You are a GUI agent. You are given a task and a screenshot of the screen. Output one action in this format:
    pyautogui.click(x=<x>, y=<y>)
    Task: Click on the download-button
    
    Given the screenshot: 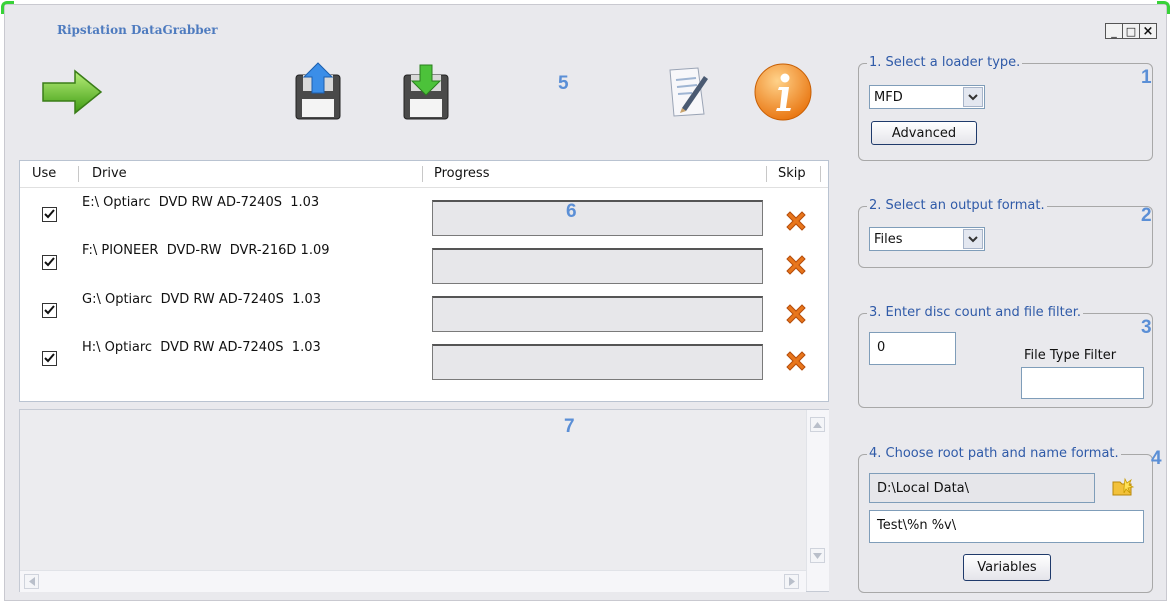 What is the action you would take?
    pyautogui.click(x=426, y=92)
    